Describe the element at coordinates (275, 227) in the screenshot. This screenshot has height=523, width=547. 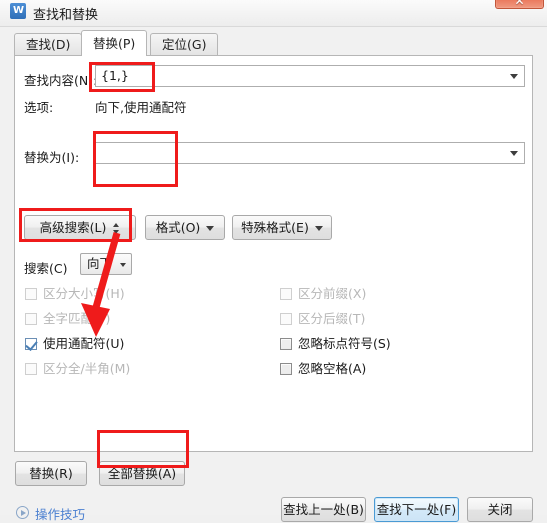
I see `special-format-label: 特殊格式(E)` at that location.